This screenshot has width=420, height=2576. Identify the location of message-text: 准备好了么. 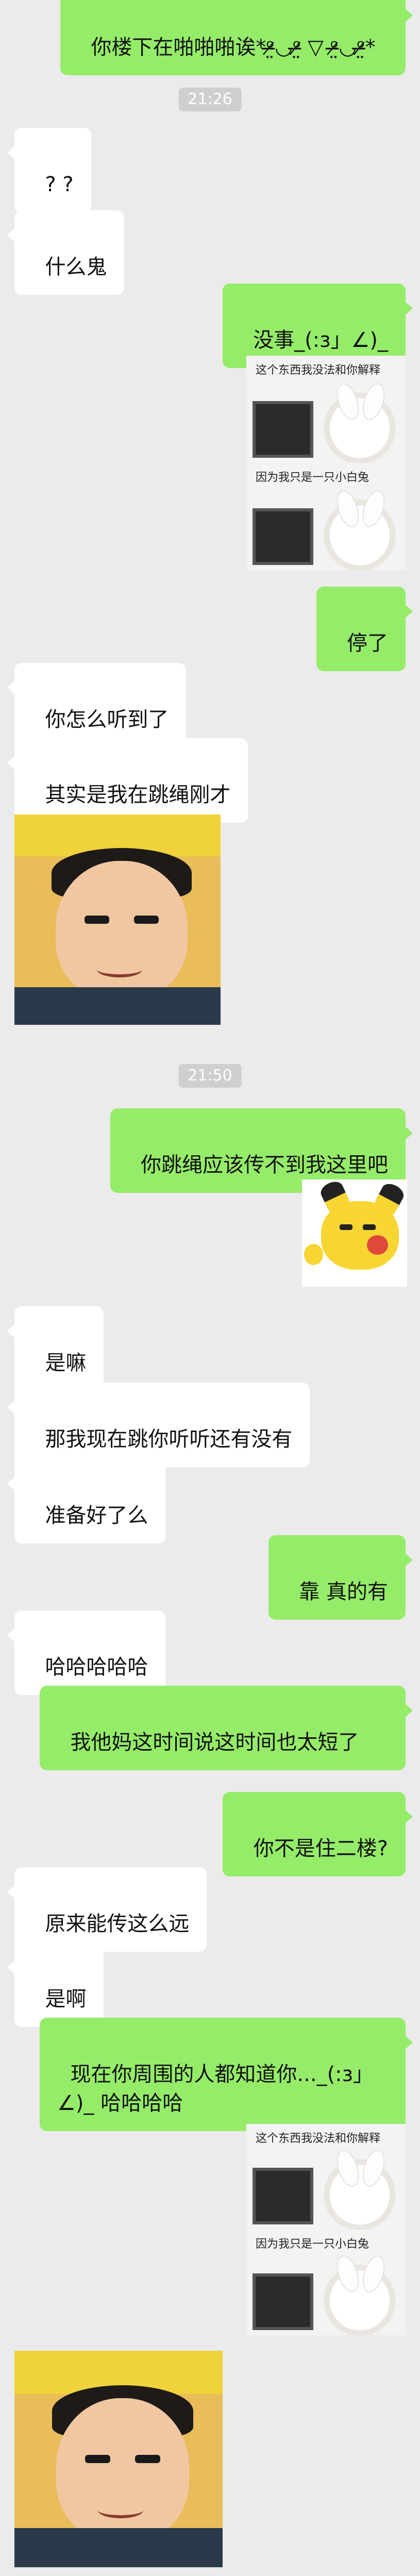
(96, 1516).